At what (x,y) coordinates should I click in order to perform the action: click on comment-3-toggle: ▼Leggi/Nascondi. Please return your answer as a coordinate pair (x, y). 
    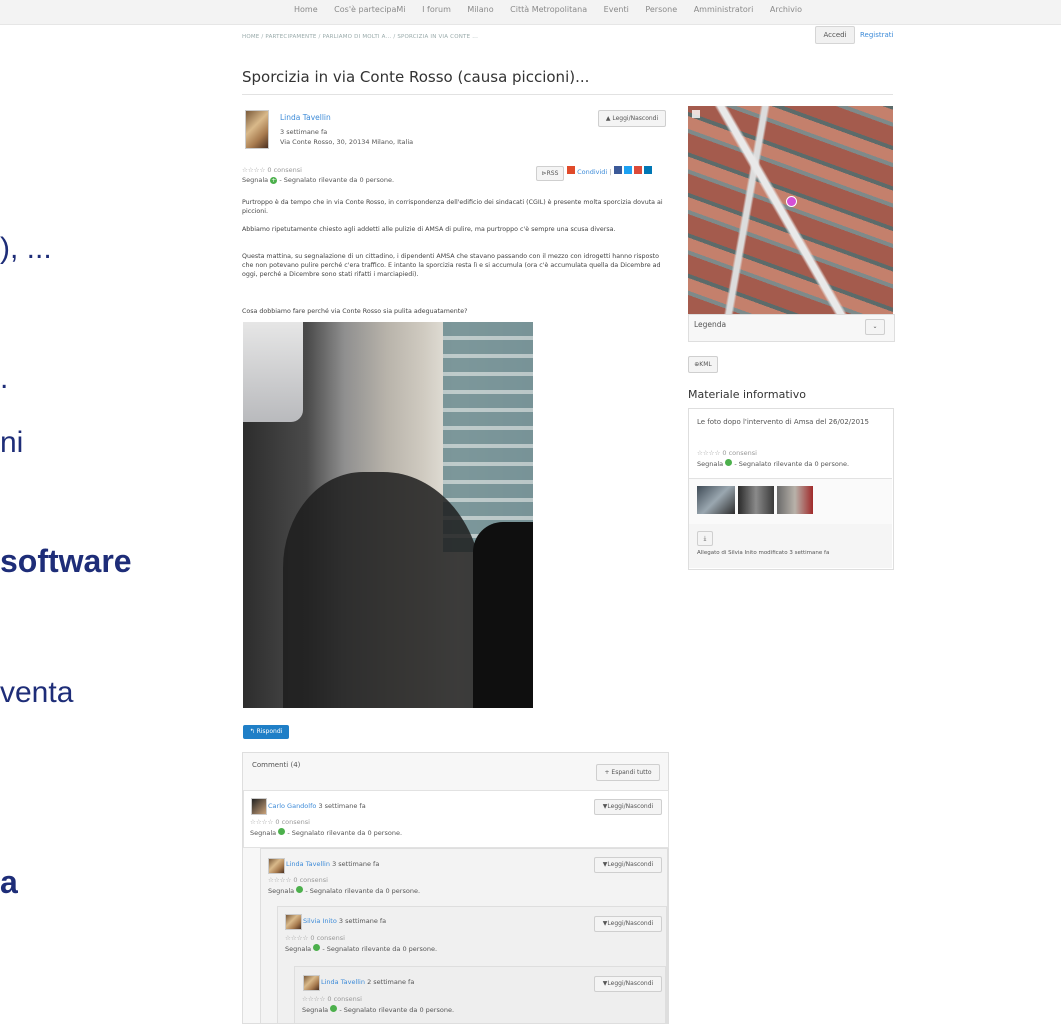
    Looking at the image, I should click on (628, 924).